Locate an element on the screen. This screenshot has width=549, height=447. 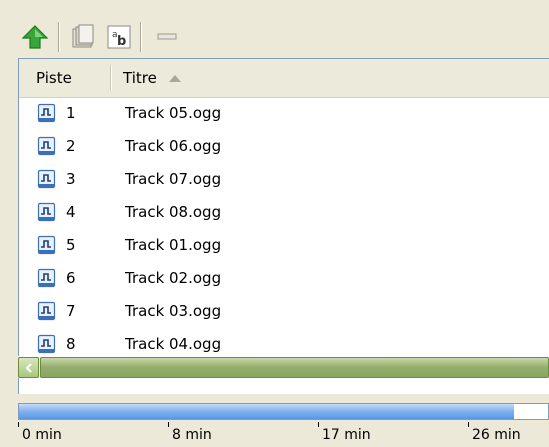
disc-usage-fill is located at coordinates (266, 411).